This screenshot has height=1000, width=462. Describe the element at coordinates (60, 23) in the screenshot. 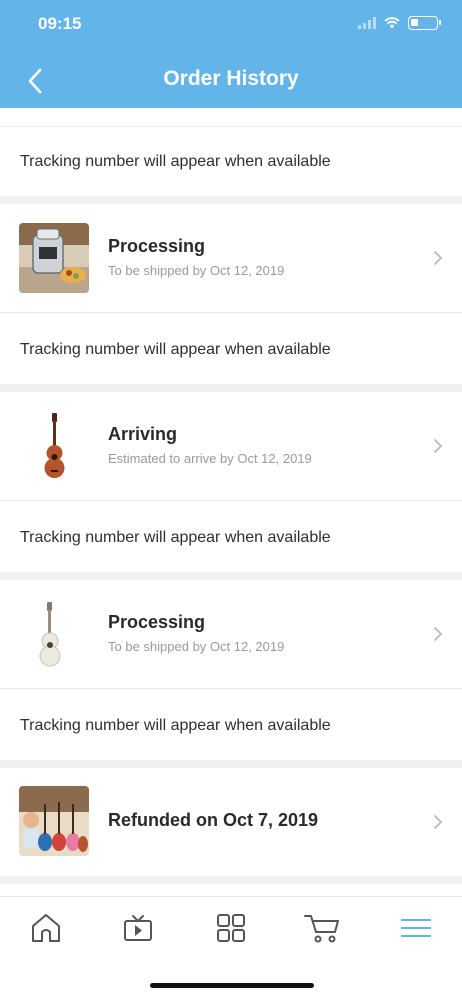

I see `status-time: 09:15` at that location.